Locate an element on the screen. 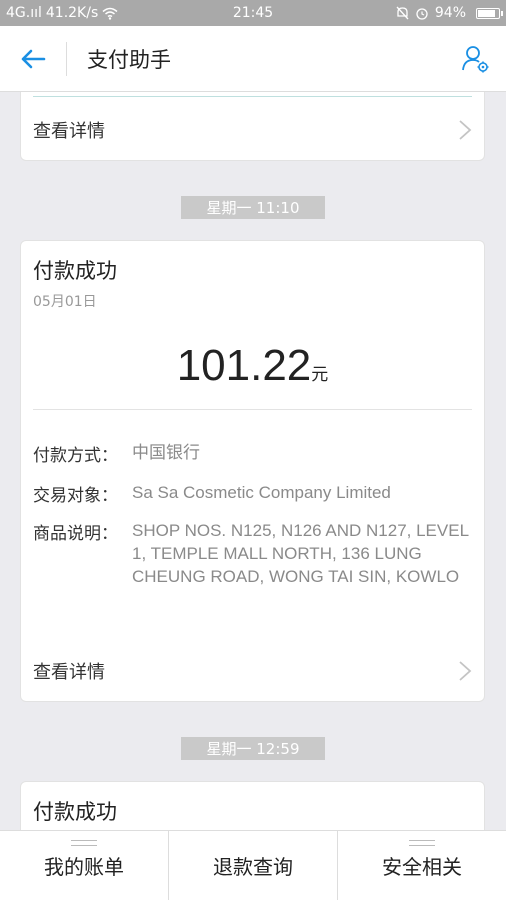  description-key: 商品说明： is located at coordinates (75, 534).